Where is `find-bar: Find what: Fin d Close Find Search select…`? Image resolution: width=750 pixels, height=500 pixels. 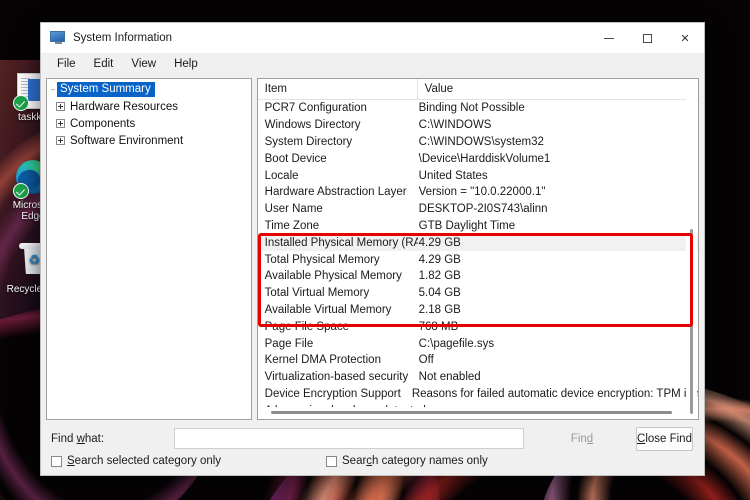
find-bar: Find what: Fin d Close Find Search select… is located at coordinates (372, 447).